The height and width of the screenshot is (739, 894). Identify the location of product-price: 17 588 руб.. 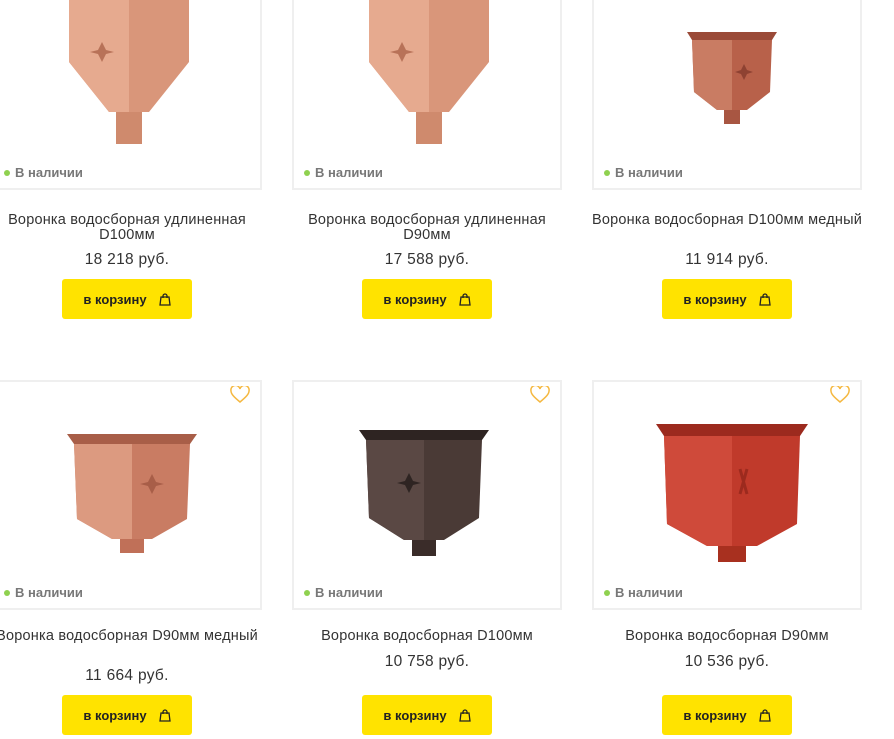
(427, 259).